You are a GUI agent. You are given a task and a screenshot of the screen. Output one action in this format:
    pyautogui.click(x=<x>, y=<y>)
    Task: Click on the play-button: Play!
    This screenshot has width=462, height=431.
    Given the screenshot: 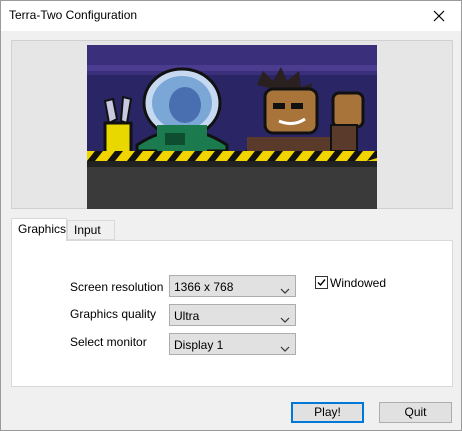 What is the action you would take?
    pyautogui.click(x=327, y=412)
    